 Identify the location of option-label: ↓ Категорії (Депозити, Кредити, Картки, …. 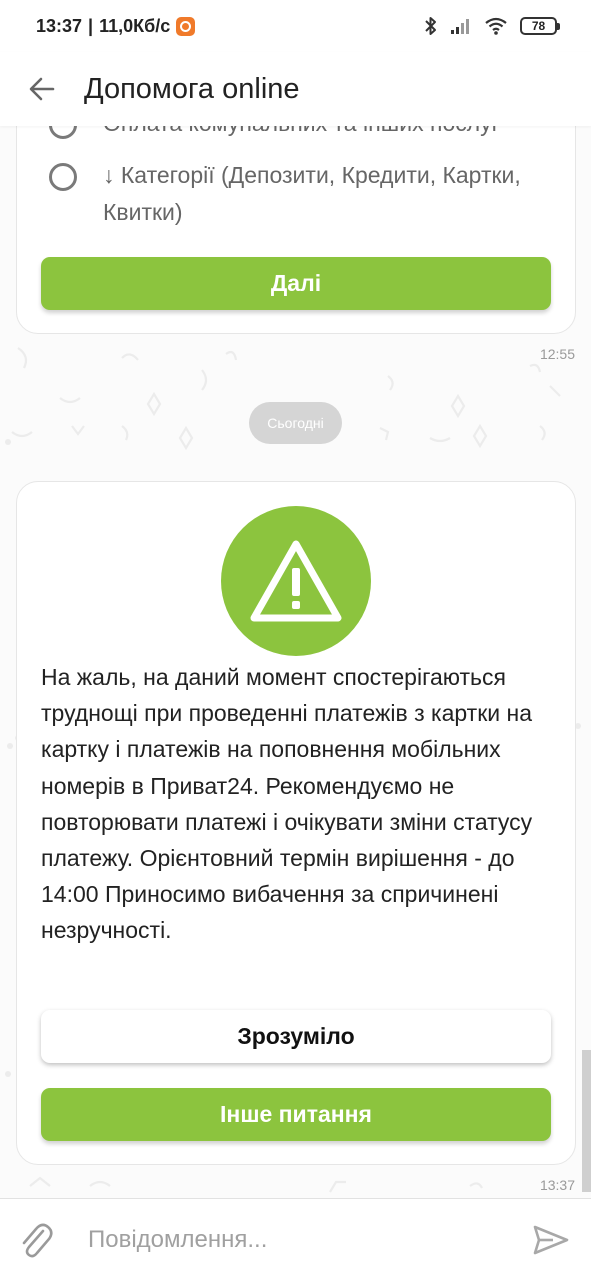
(312, 193).